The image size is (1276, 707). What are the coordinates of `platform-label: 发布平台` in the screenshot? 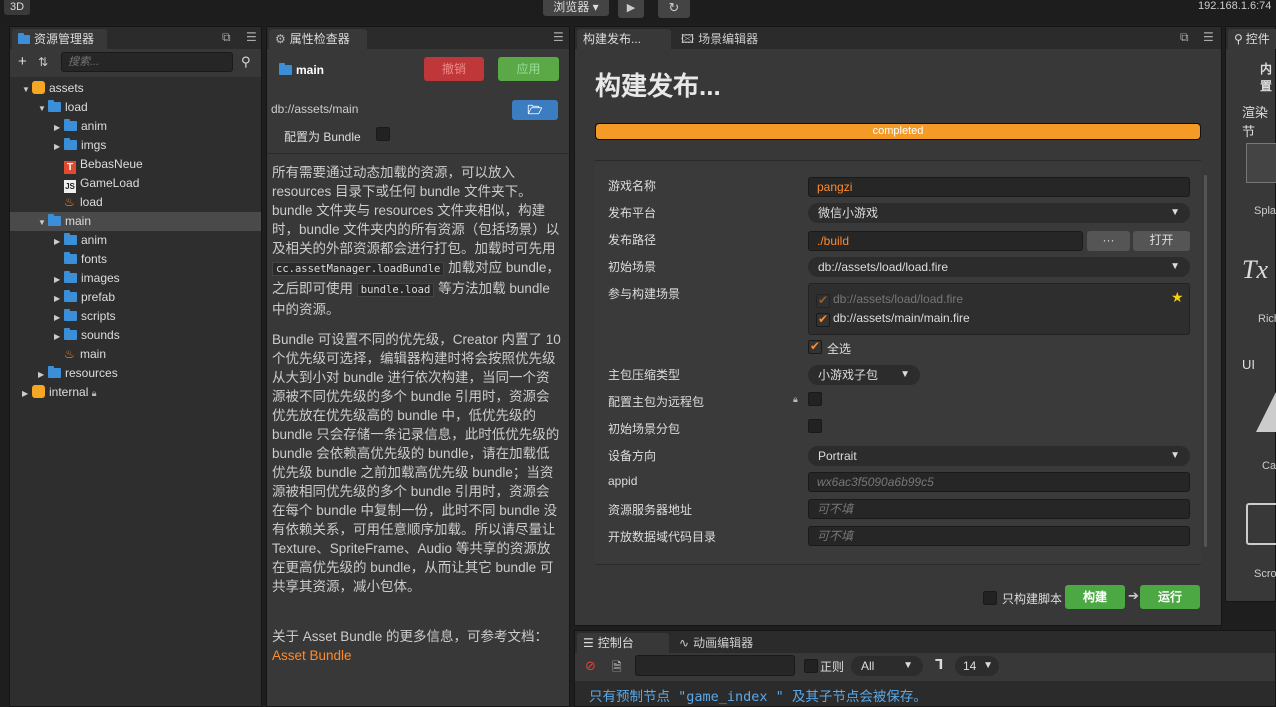 It's located at (632, 213).